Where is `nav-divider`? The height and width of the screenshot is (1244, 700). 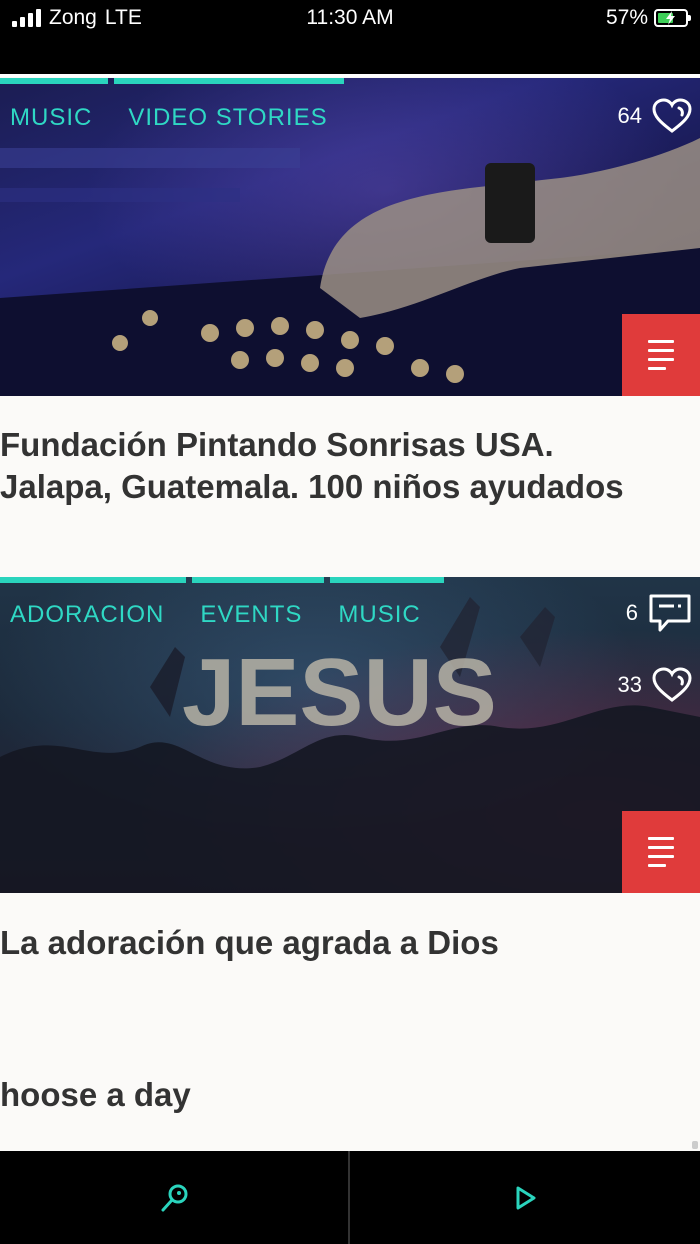 nav-divider is located at coordinates (349, 1197).